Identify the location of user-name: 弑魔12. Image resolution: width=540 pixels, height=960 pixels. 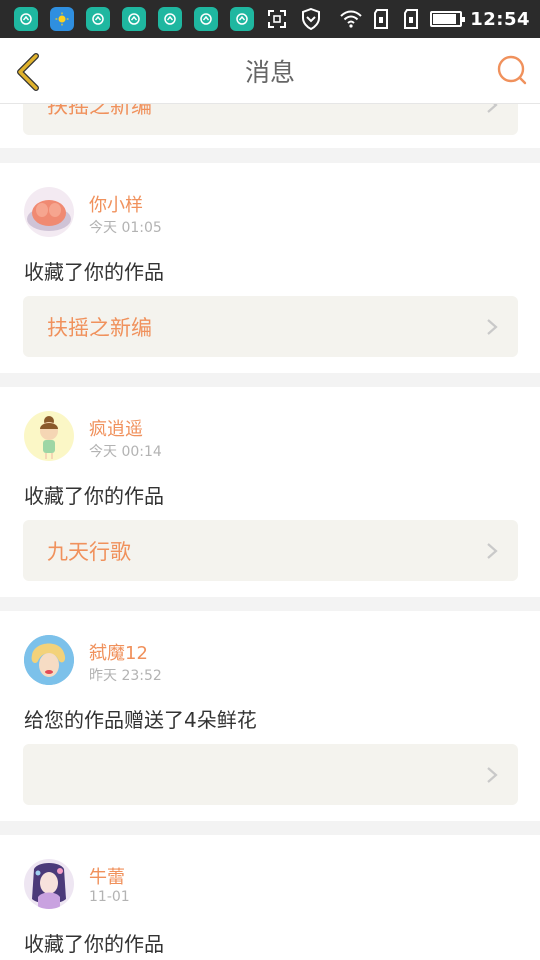
(118, 652).